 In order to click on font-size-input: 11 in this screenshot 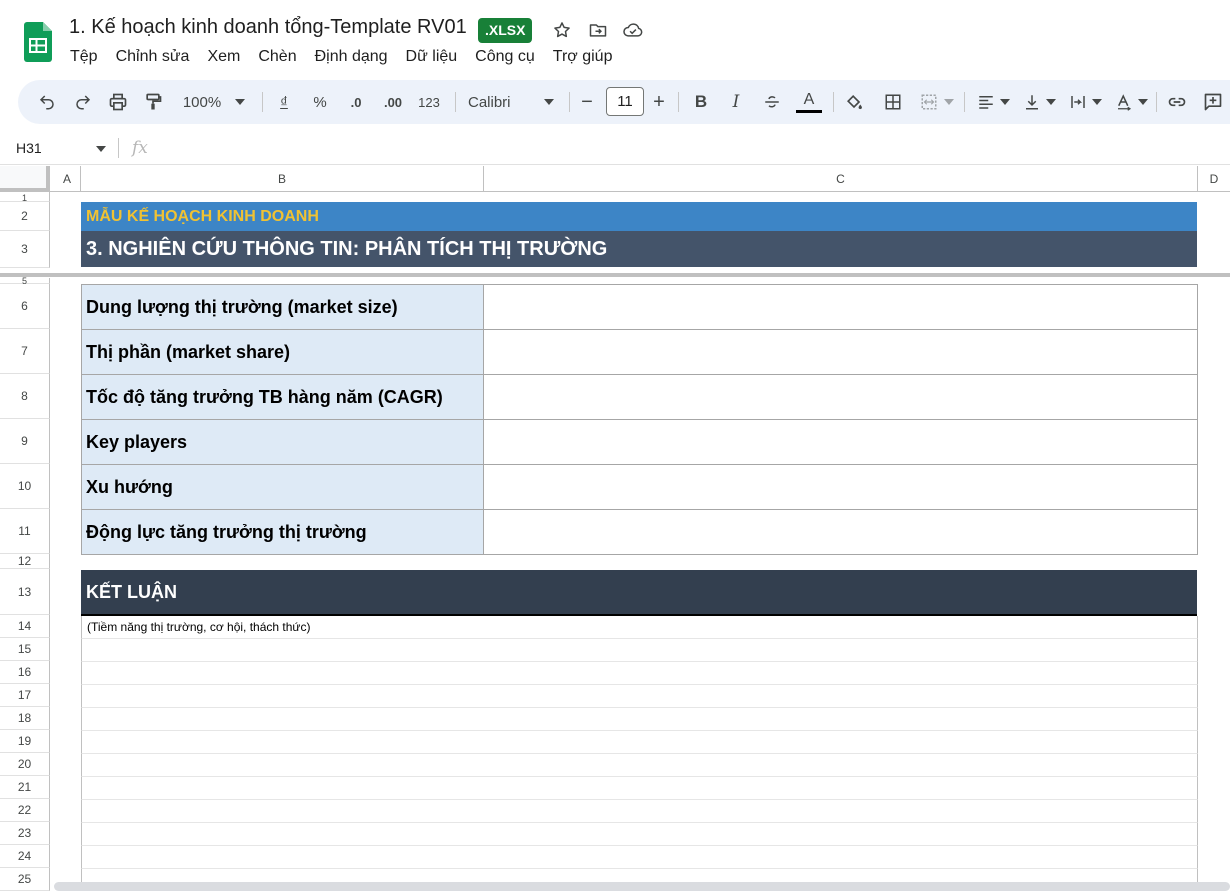, I will do `click(625, 101)`.